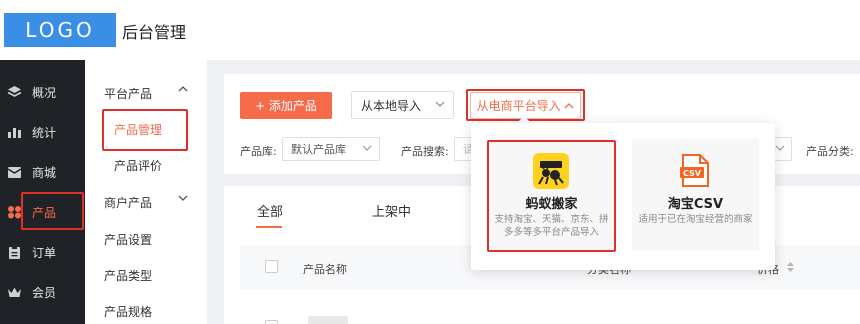 The width and height of the screenshot is (860, 324). Describe the element at coordinates (692, 173) in the screenshot. I see `svg-text: CSV` at that location.